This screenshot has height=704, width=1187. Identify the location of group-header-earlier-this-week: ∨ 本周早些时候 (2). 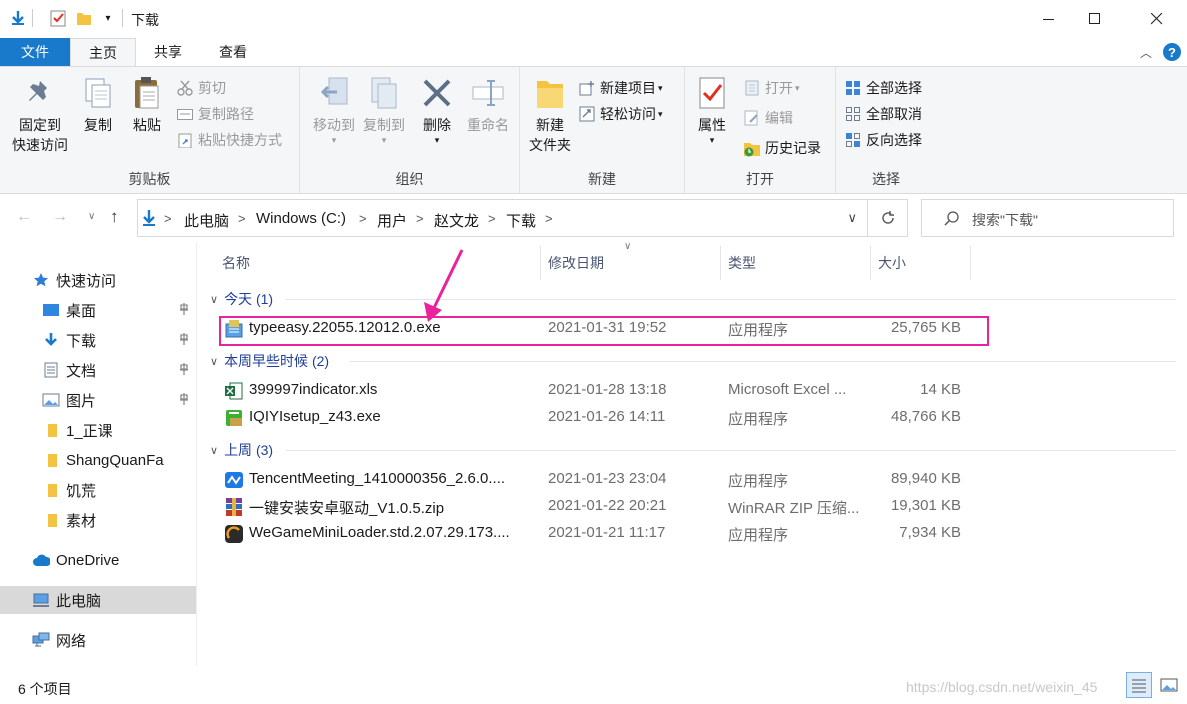
(693, 361).